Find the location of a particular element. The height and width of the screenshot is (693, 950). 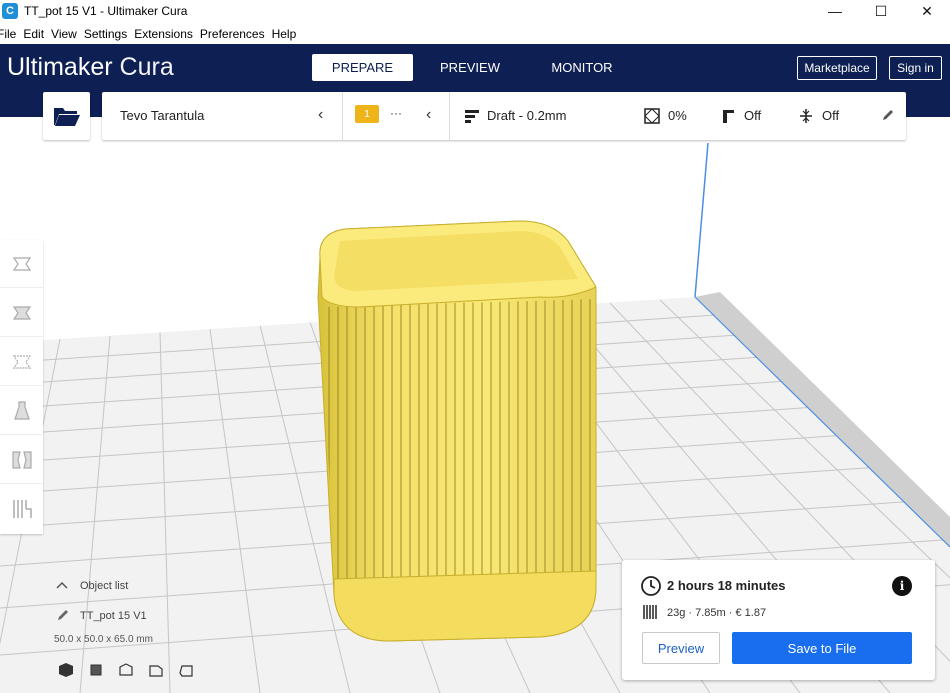

open-file-button is located at coordinates (66, 116).